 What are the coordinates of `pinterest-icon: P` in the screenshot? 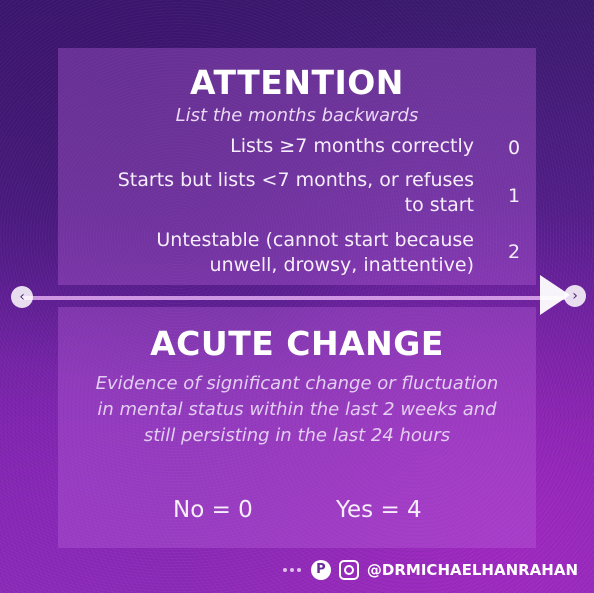 It's located at (320, 570).